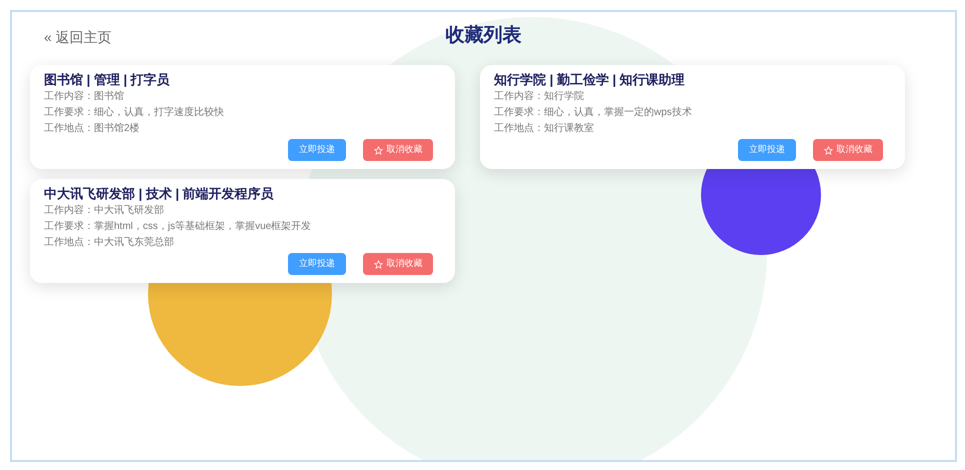 The width and height of the screenshot is (965, 470). What do you see at coordinates (544, 129) in the screenshot?
I see `job-detail: 工作地点：知行课教室` at bounding box center [544, 129].